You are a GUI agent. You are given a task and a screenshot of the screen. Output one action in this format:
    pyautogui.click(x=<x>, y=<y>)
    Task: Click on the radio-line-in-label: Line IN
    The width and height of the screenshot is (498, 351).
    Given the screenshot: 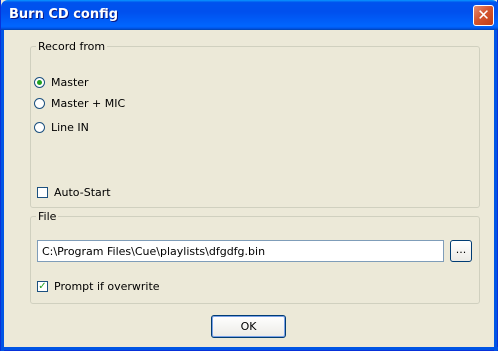 What is the action you would take?
    pyautogui.click(x=70, y=127)
    